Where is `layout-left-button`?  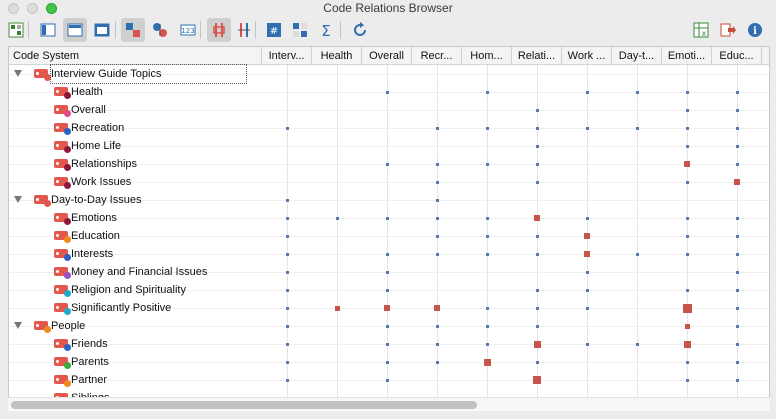
layout-left-button is located at coordinates (48, 30).